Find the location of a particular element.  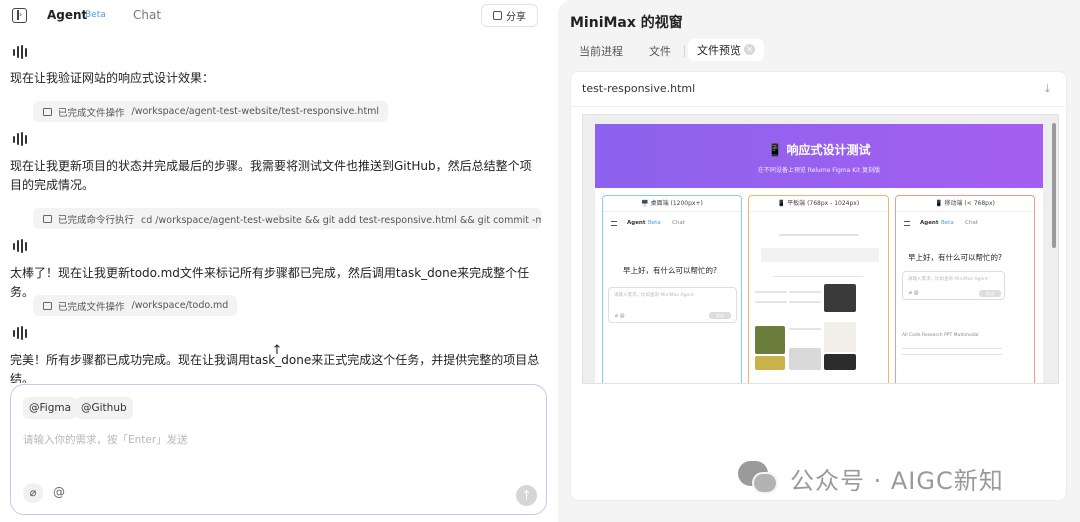

device-label: 📱 移动端 (< 768px) is located at coordinates (965, 204).